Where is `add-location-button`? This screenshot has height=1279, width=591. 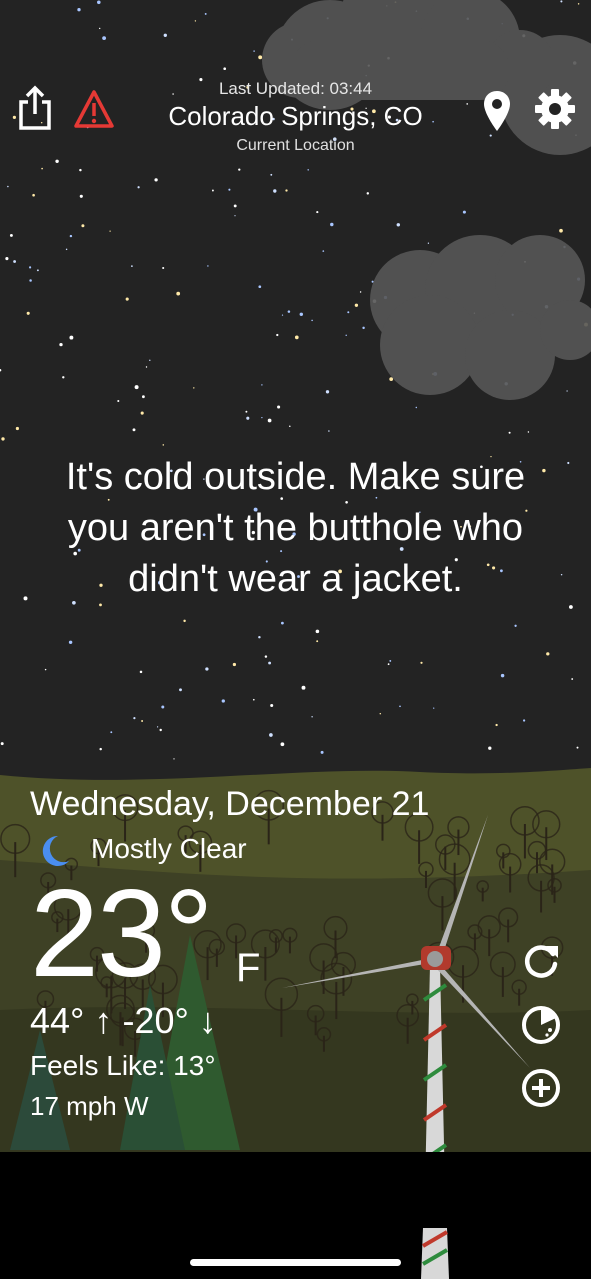 add-location-button is located at coordinates (541, 1088).